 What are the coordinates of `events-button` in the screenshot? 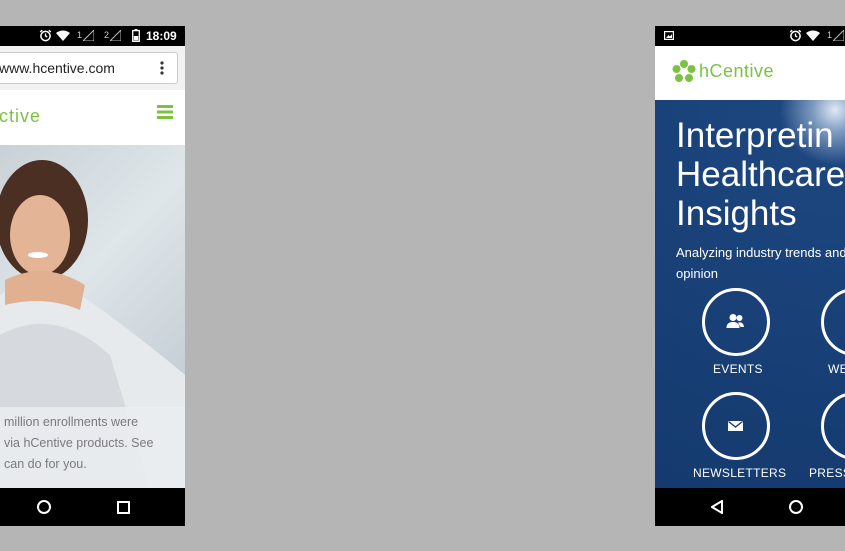 It's located at (736, 322).